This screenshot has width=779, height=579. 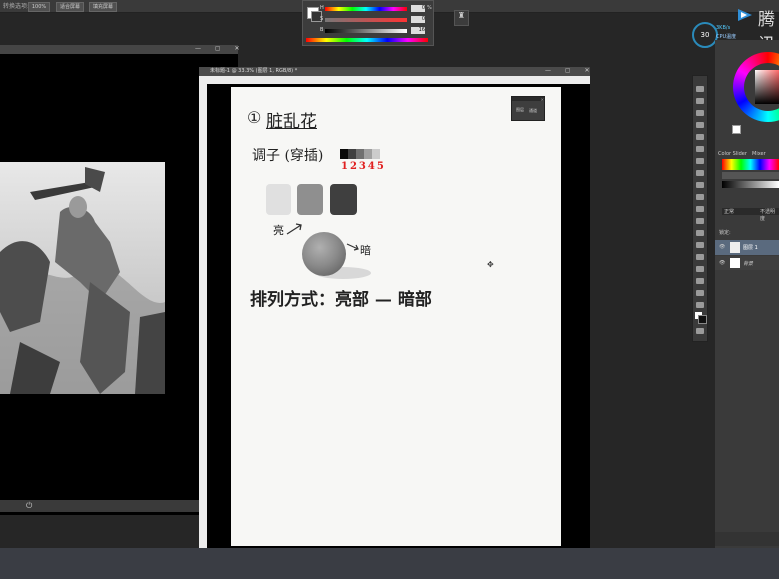 What do you see at coordinates (103, 7) in the screenshot?
I see `option-button-fill-screen: 填充屏幕` at bounding box center [103, 7].